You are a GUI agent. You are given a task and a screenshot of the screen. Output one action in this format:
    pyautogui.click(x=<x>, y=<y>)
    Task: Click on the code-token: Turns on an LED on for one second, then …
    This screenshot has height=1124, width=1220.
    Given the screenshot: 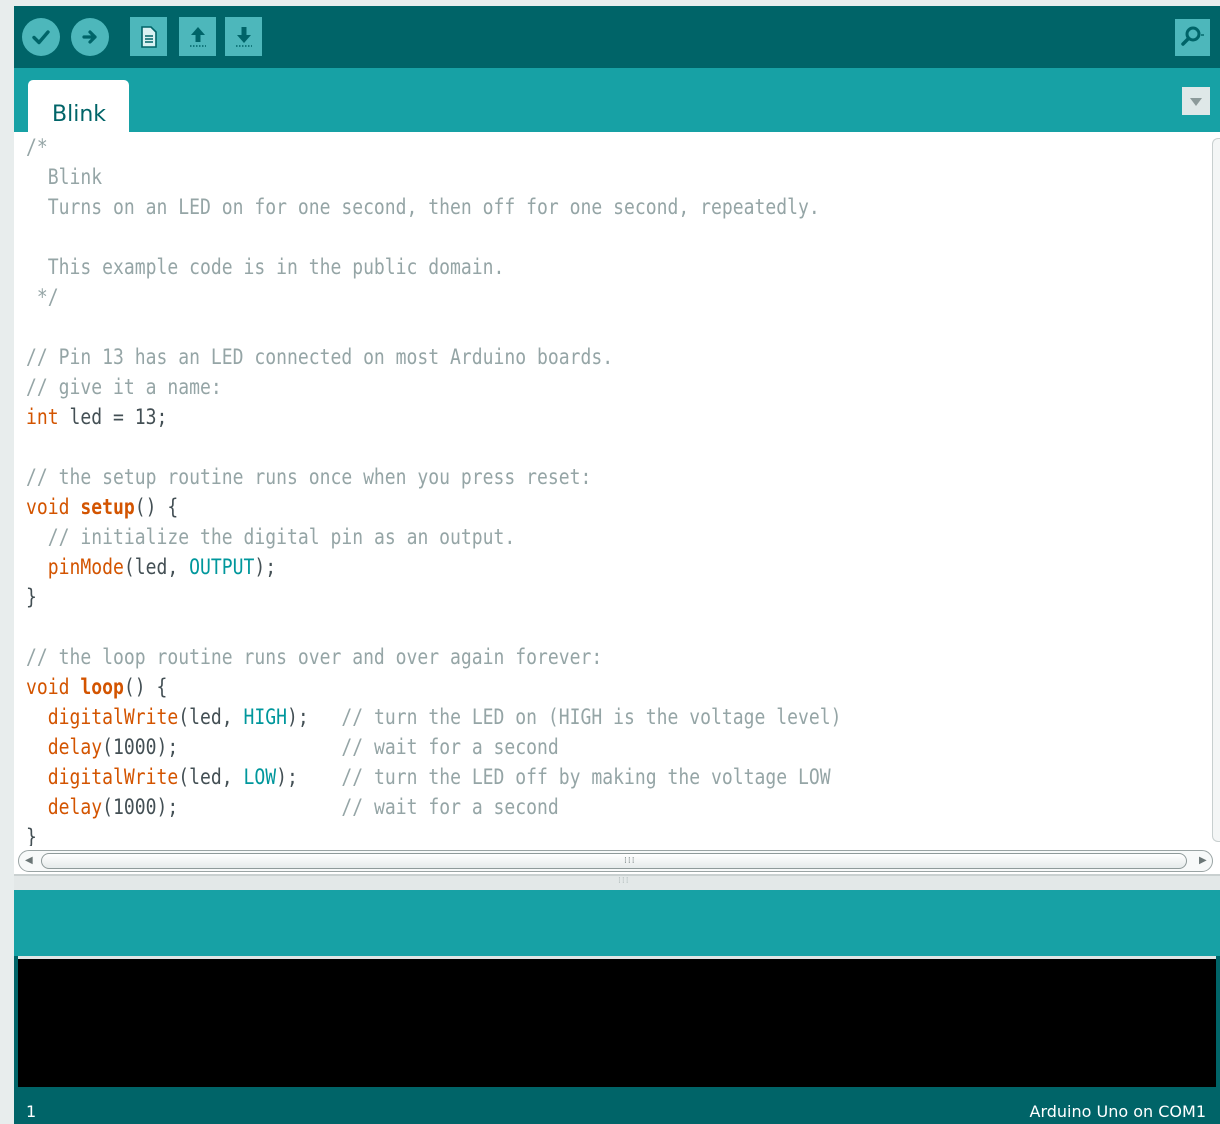 What is the action you would take?
    pyautogui.click(x=423, y=207)
    